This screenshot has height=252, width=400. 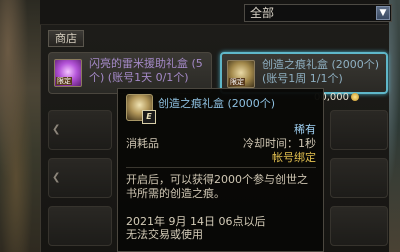 I want to click on purple-gift-icon: 限定, so click(x=68, y=73).